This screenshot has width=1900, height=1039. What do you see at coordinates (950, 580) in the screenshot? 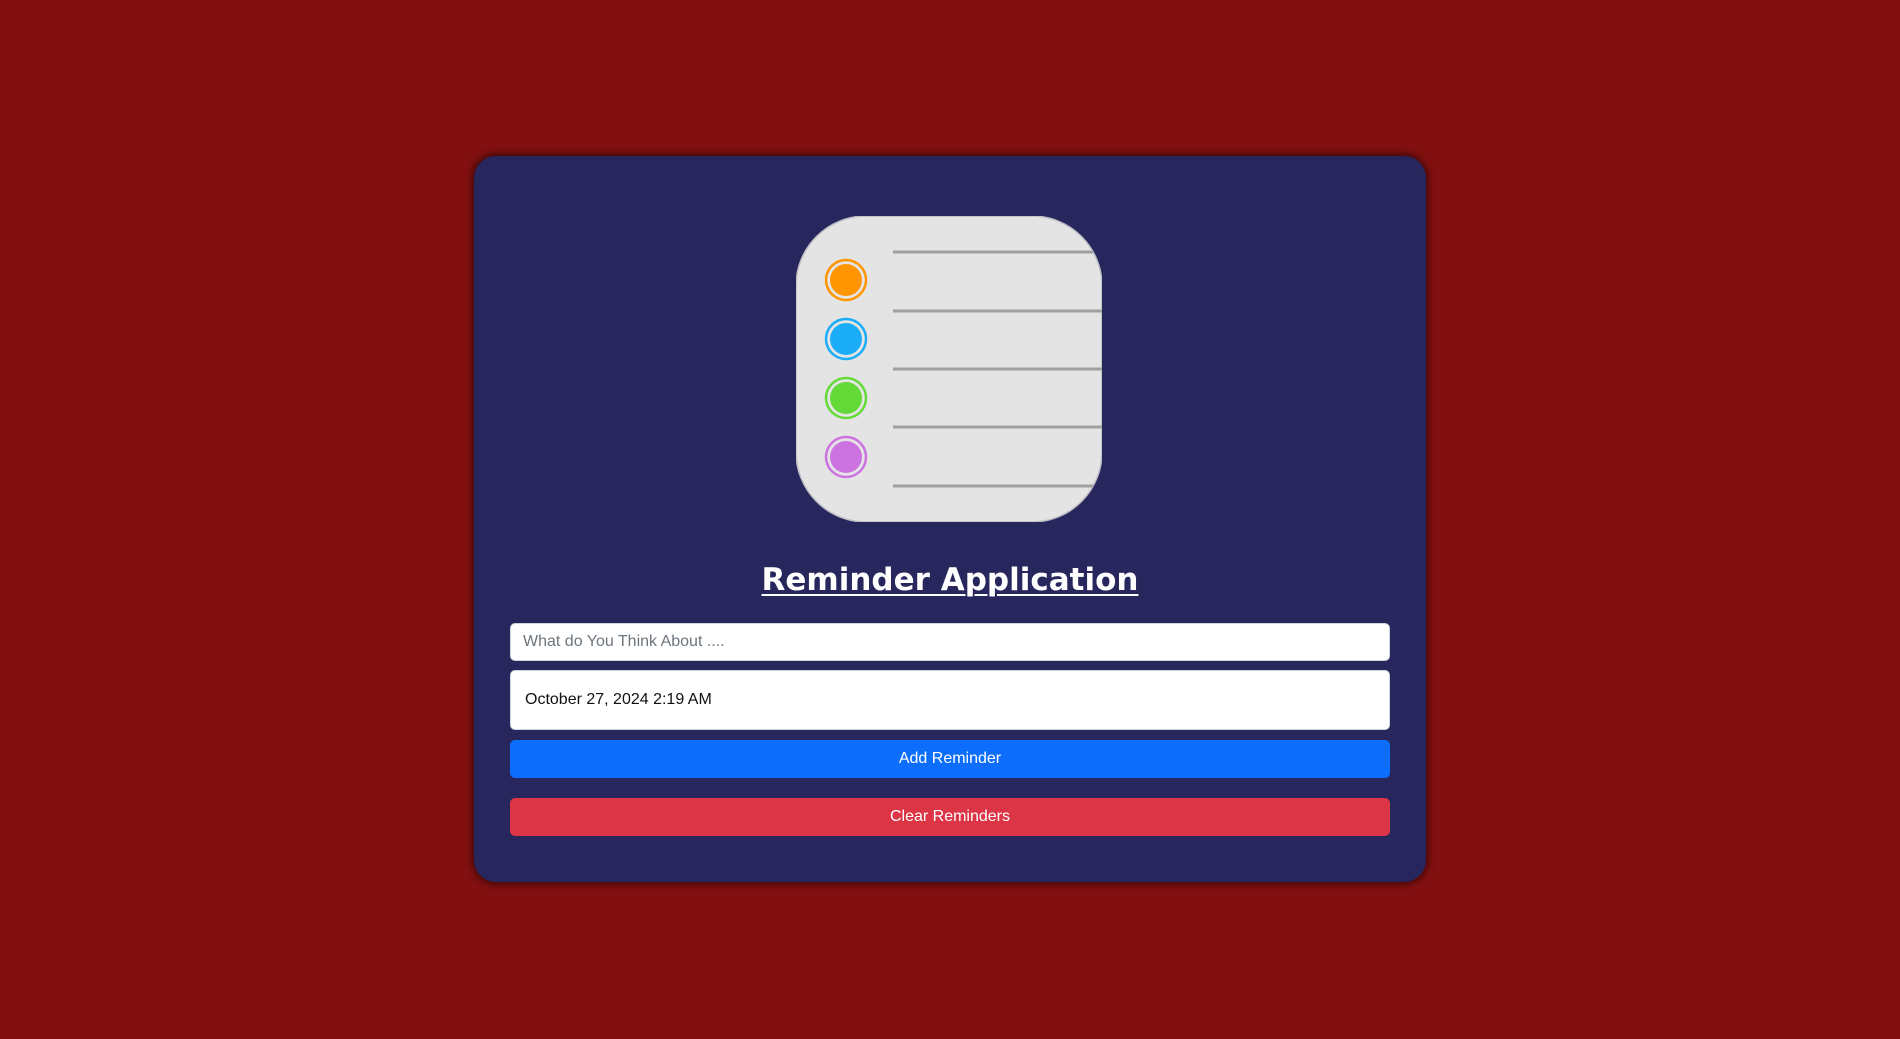
I see `page-title: Reminder Application` at bounding box center [950, 580].